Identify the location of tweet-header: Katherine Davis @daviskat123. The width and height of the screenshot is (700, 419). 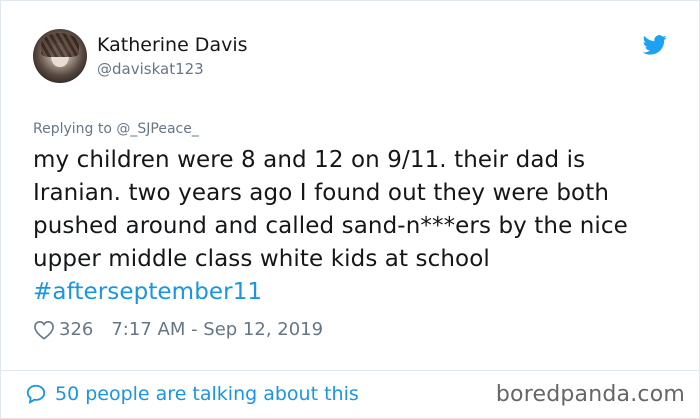
(140, 56).